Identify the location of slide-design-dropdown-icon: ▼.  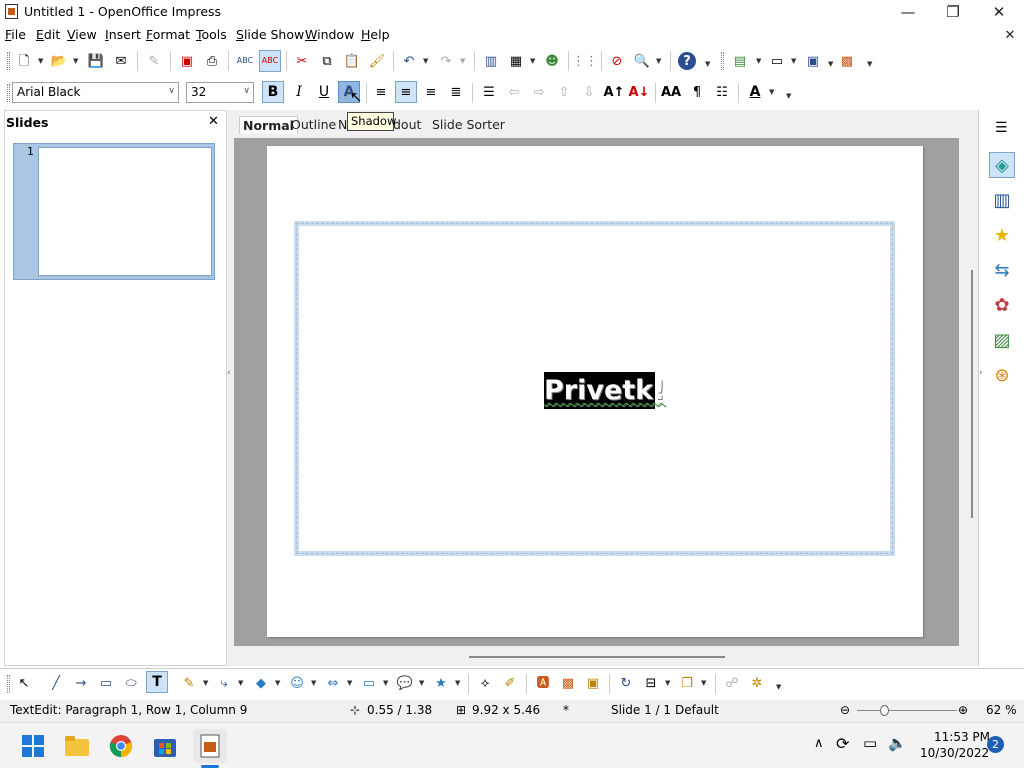
(793, 61).